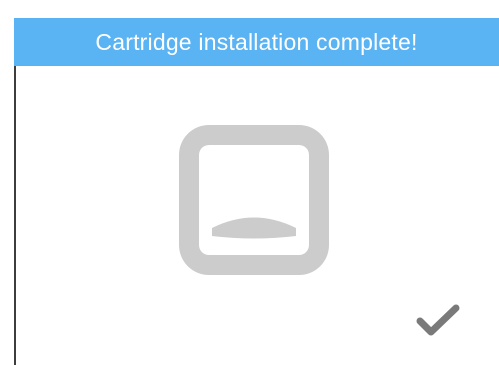  I want to click on page-title: Cartridge installation complete!, so click(256, 41).